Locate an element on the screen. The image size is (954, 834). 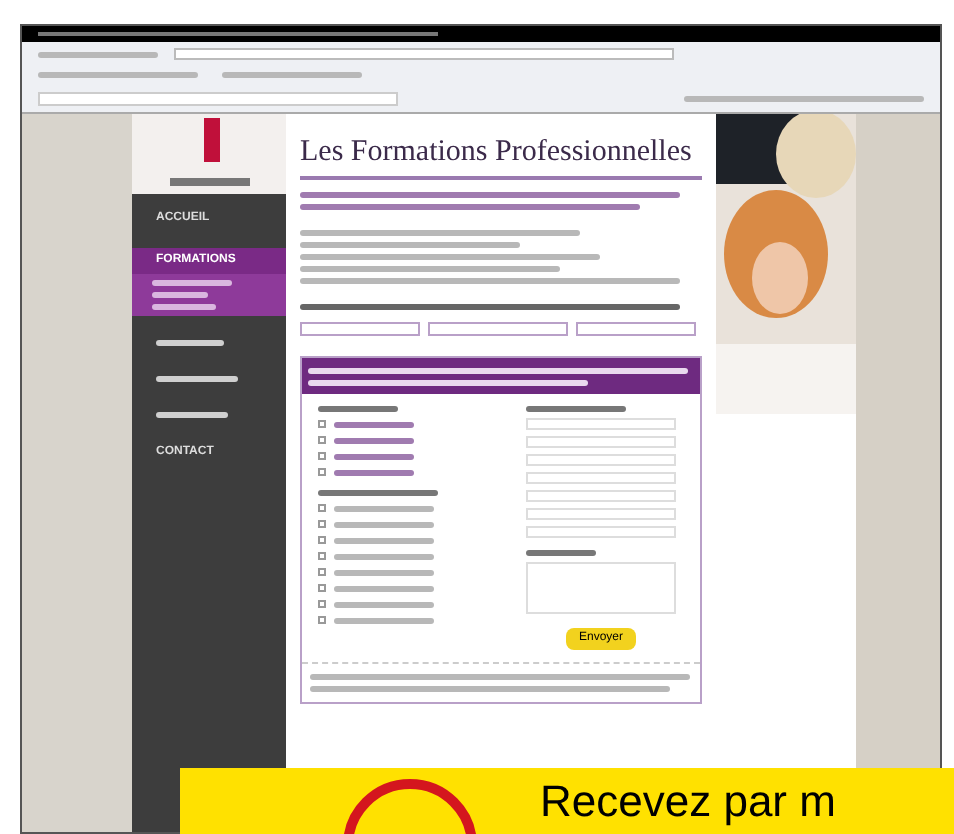
banner-text: Recevez par m is located at coordinates (688, 802).